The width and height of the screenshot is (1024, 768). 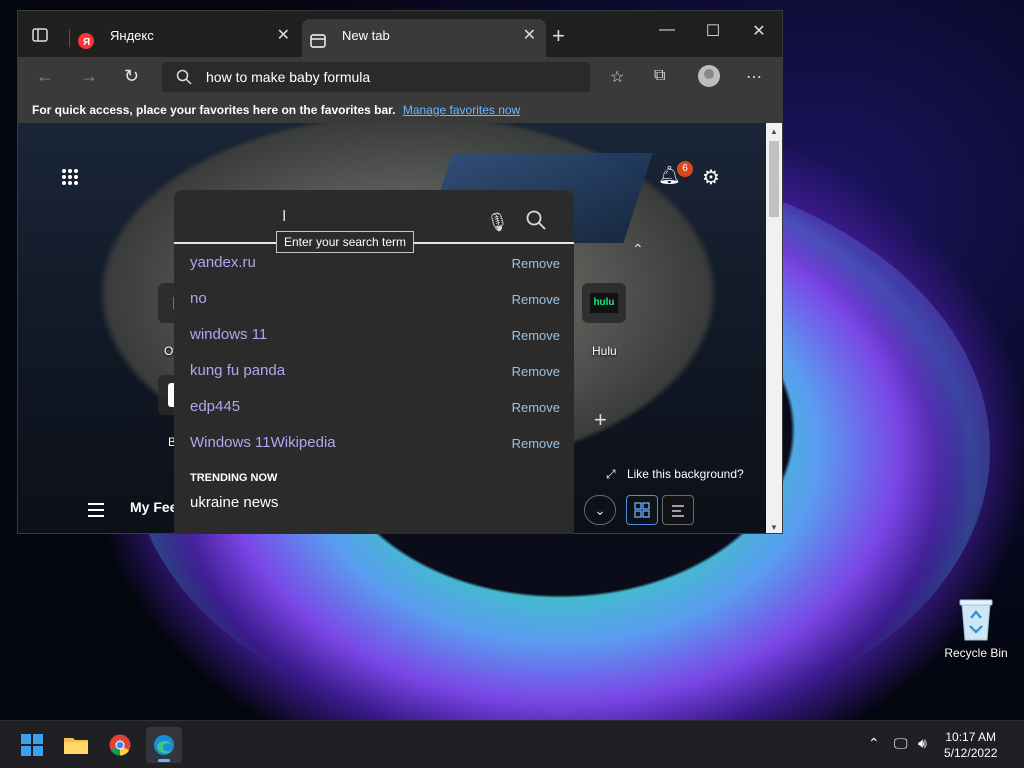 I want to click on history-item: no Remove, so click(x=375, y=308).